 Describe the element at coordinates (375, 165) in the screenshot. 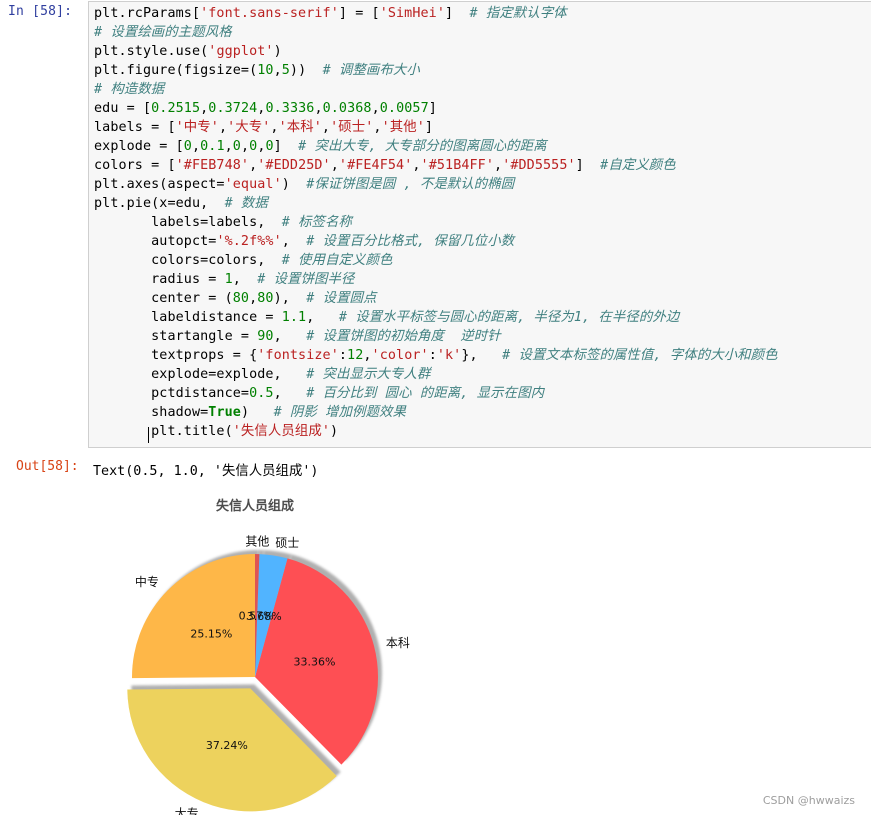

I see `code-token: '#FE4F54'` at that location.